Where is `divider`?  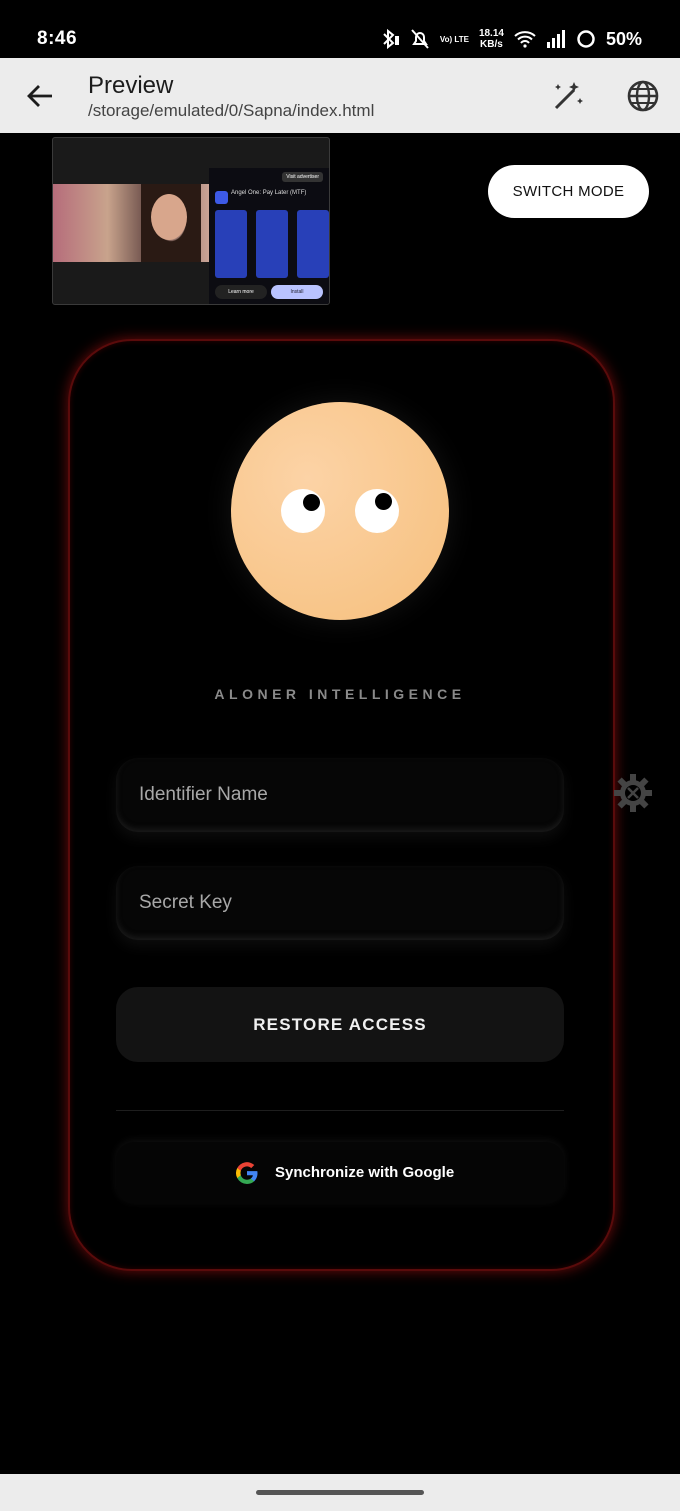 divider is located at coordinates (340, 1110).